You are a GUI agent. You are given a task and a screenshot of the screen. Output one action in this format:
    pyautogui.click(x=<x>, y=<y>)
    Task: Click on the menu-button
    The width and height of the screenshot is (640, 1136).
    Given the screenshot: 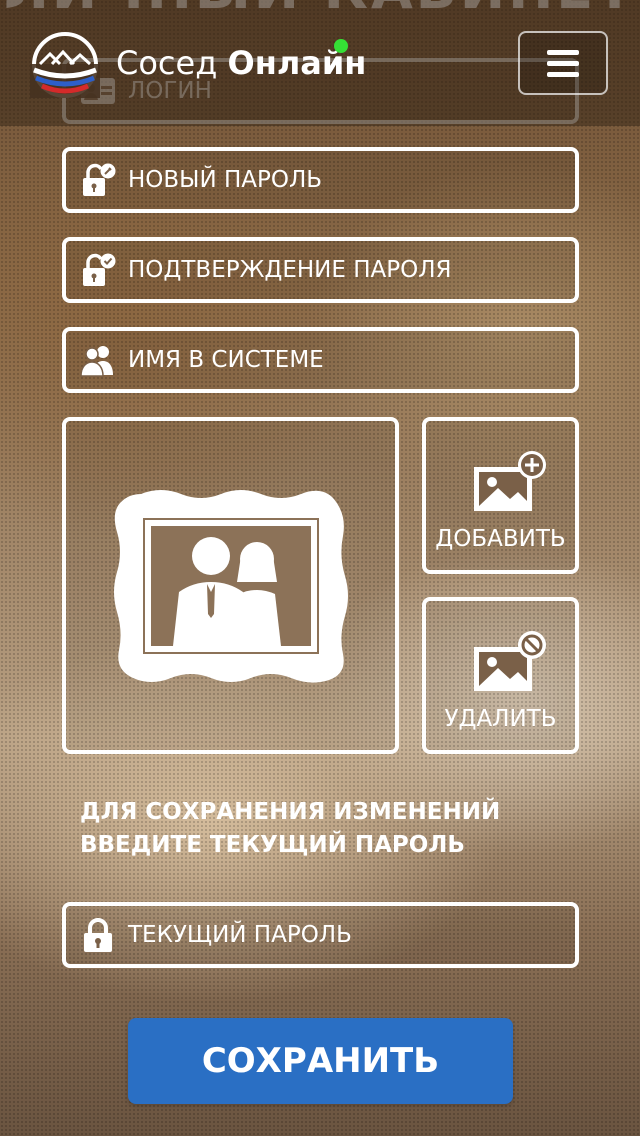 What is the action you would take?
    pyautogui.click(x=563, y=63)
    